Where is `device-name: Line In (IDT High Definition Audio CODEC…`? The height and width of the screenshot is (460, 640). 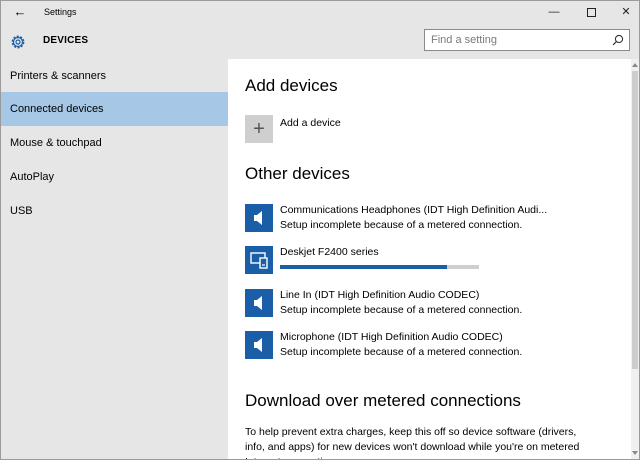 device-name: Line In (IDT High Definition Audio CODEC… is located at coordinates (380, 295).